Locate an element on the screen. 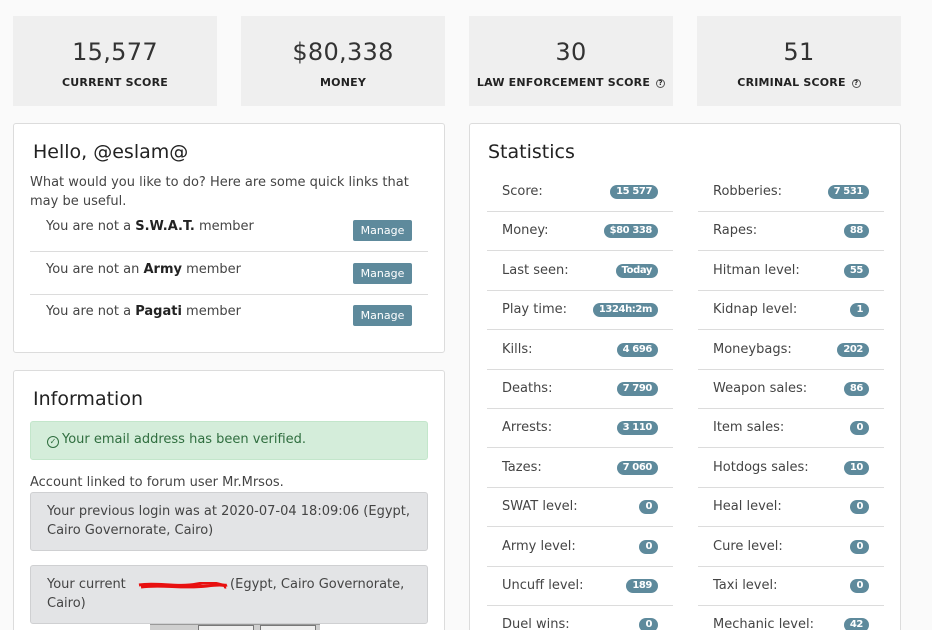 This screenshot has width=932, height=630. stat-label: Last seen: is located at coordinates (535, 270).